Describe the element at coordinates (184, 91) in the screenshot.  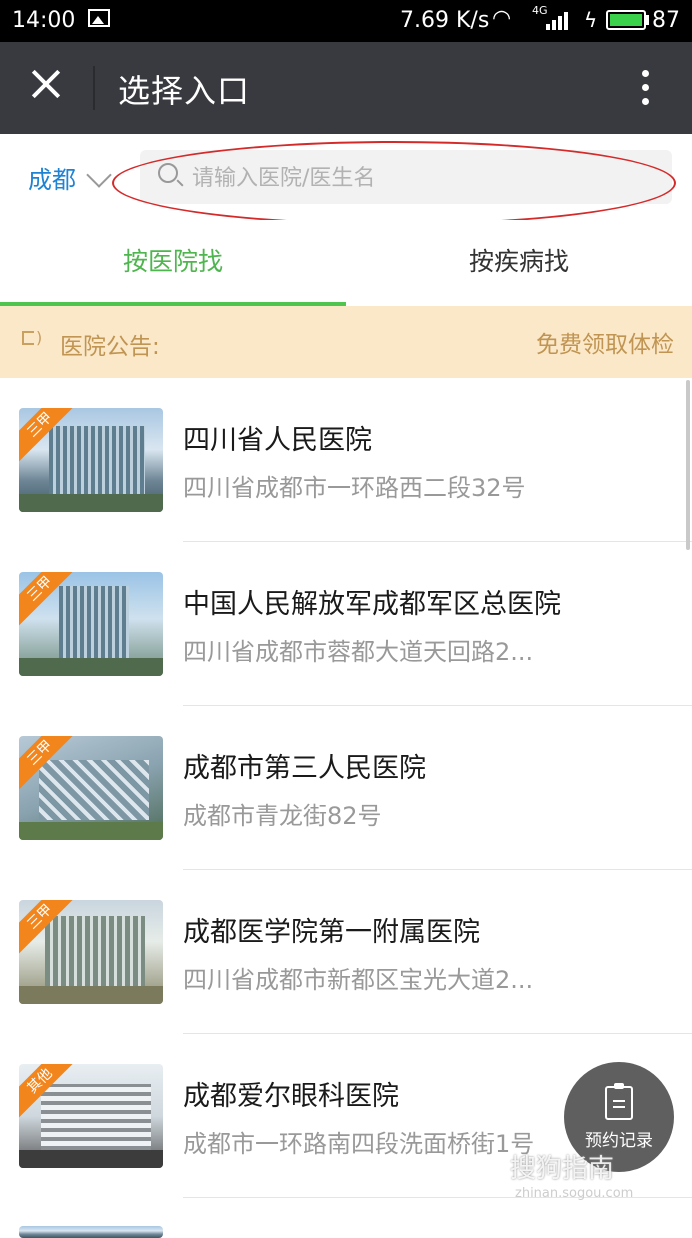
I see `page-title: 选择入口` at that location.